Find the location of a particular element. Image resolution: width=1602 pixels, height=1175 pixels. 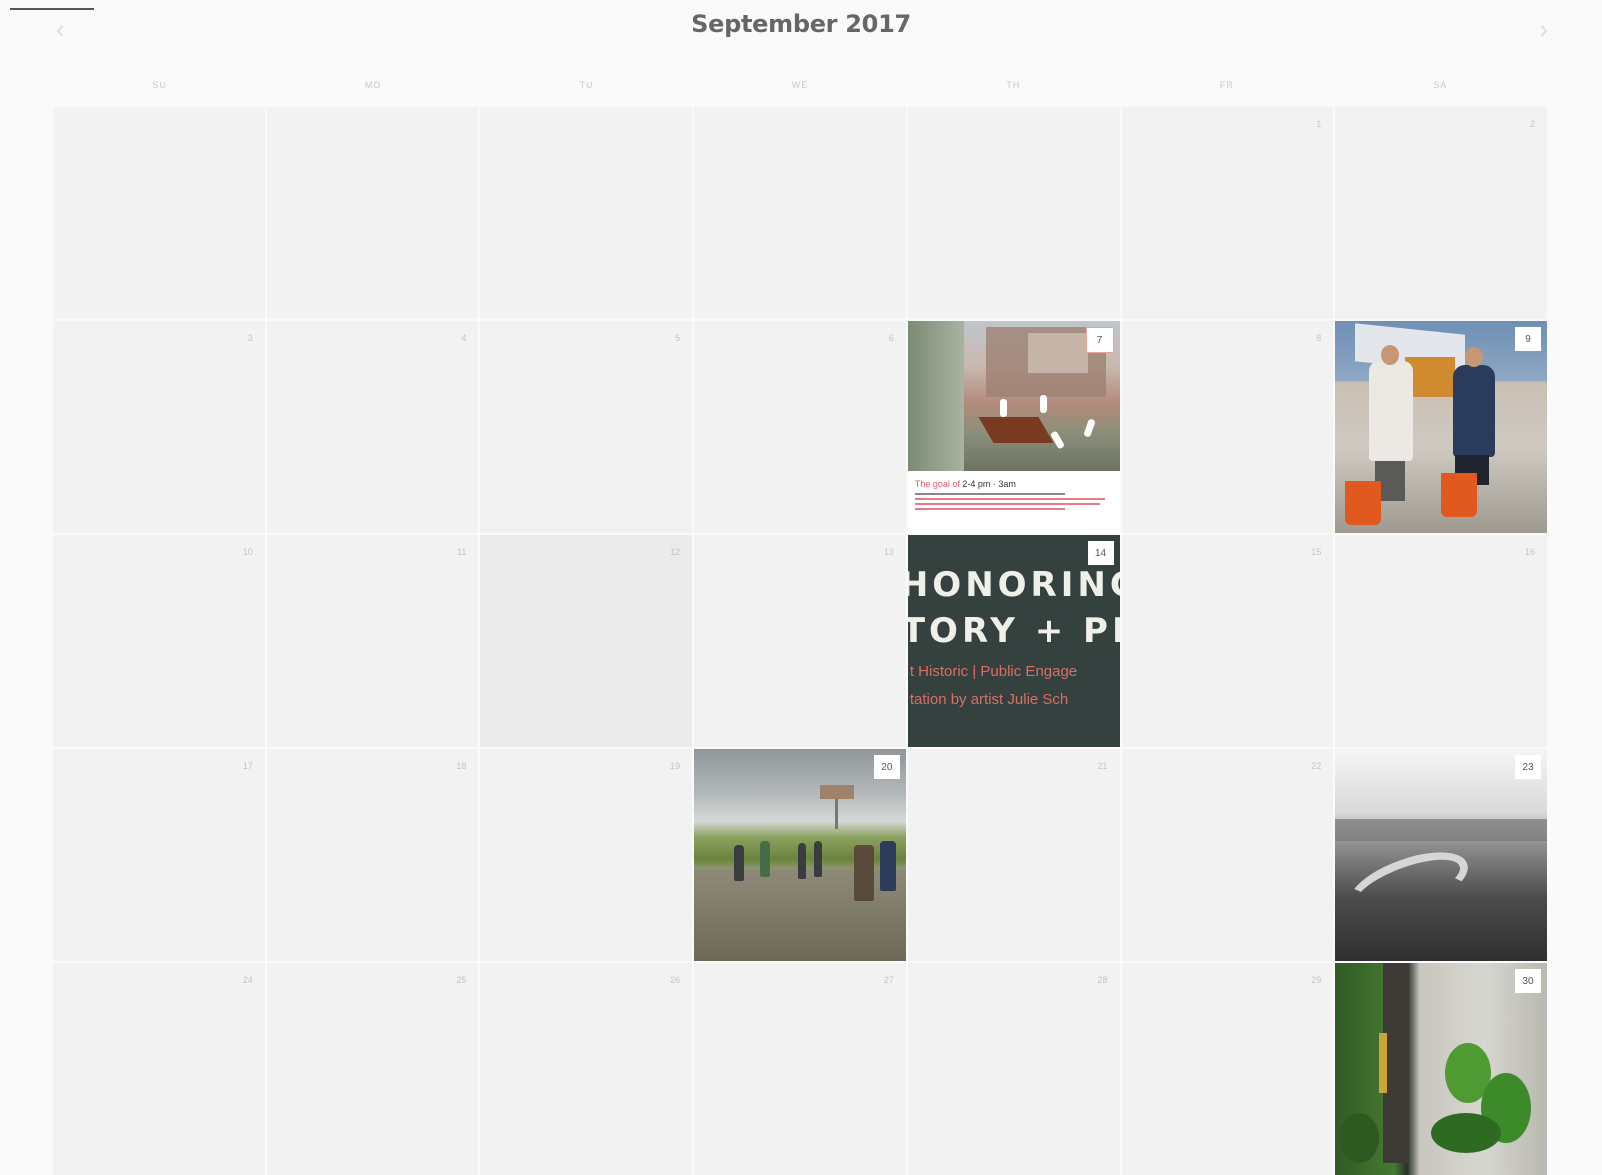

day-number: 25 is located at coordinates (461, 980).